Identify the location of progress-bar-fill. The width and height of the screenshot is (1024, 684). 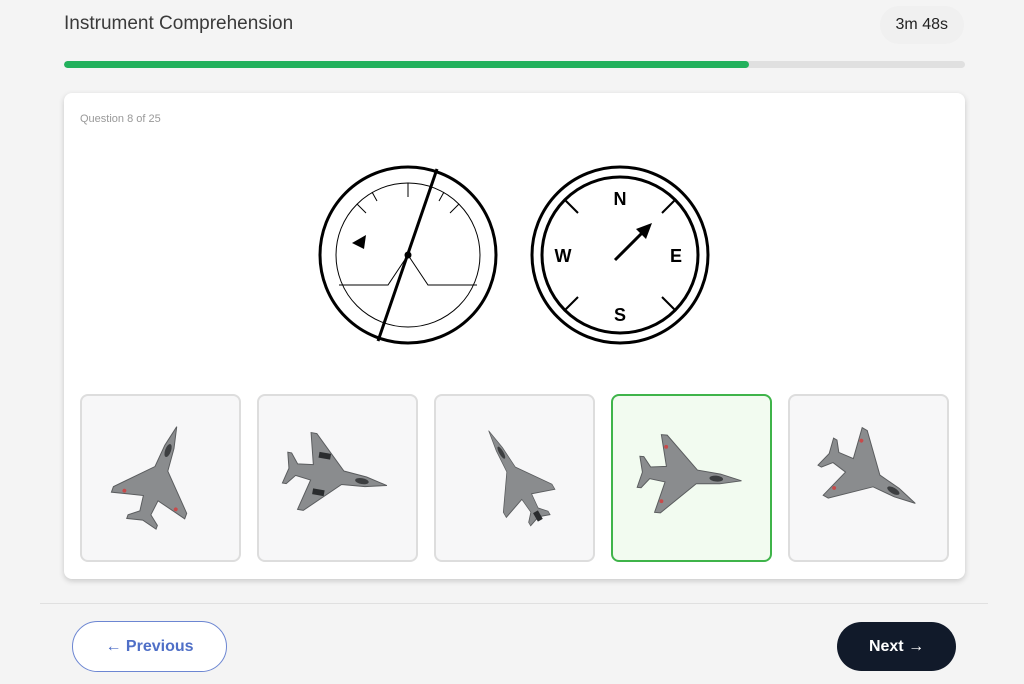
(406, 64).